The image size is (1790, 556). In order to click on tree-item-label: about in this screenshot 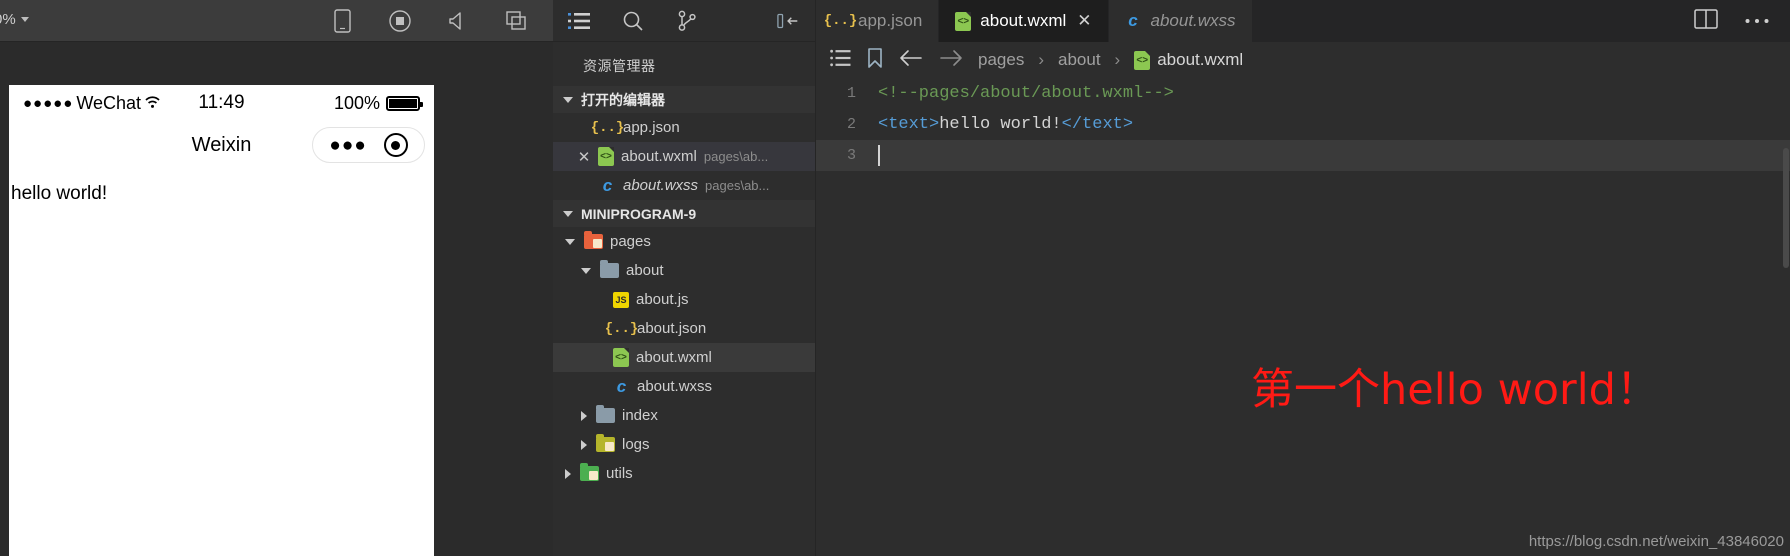, I will do `click(645, 270)`.